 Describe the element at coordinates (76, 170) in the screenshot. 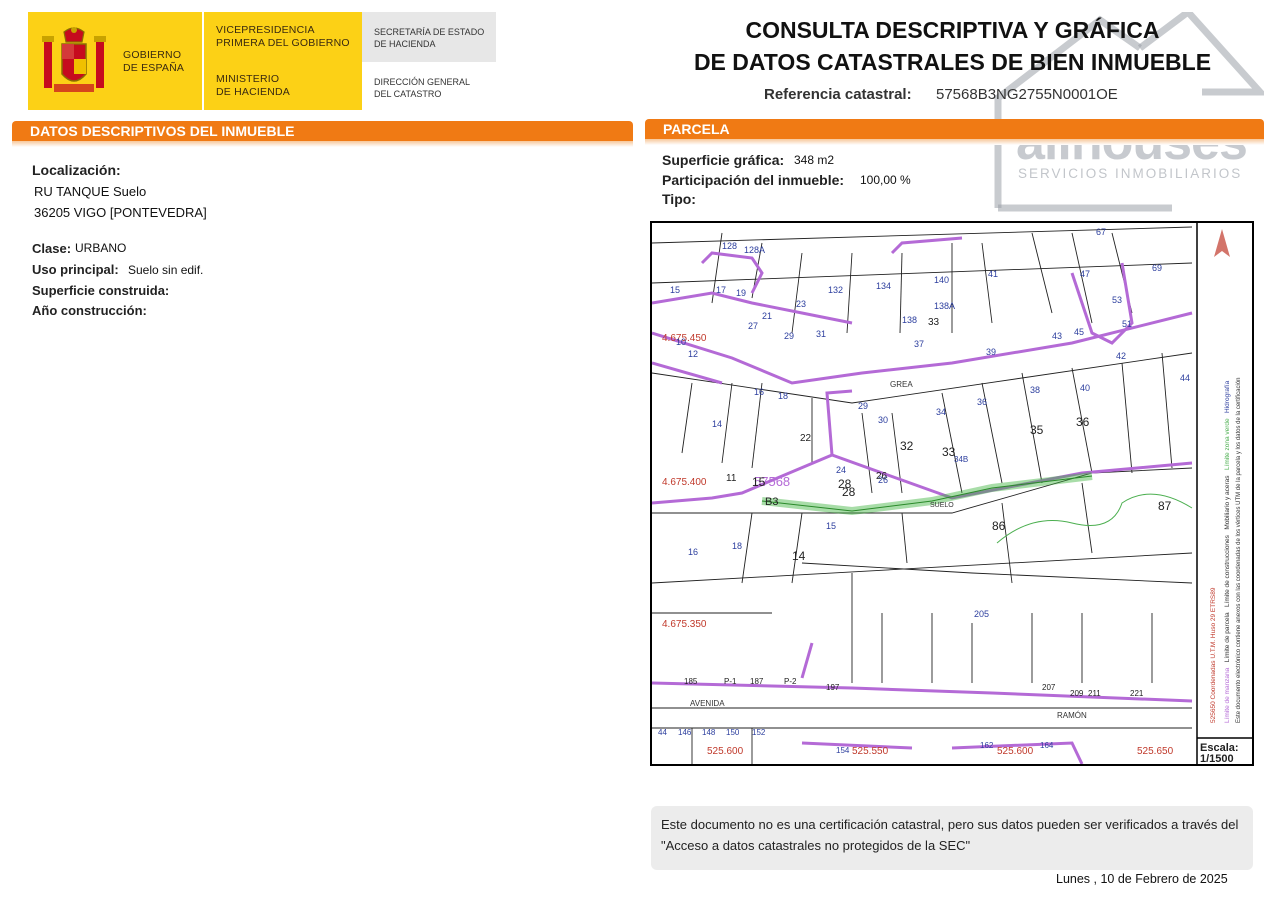

I see `localizacion-label: Localización:` at that location.